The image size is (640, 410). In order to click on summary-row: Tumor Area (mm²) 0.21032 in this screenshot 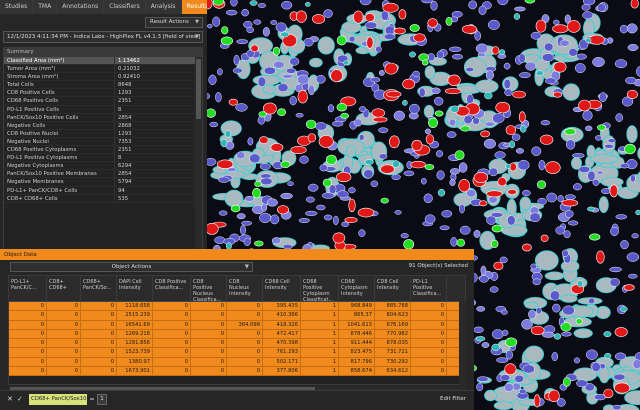, I will do `click(103, 69)`.